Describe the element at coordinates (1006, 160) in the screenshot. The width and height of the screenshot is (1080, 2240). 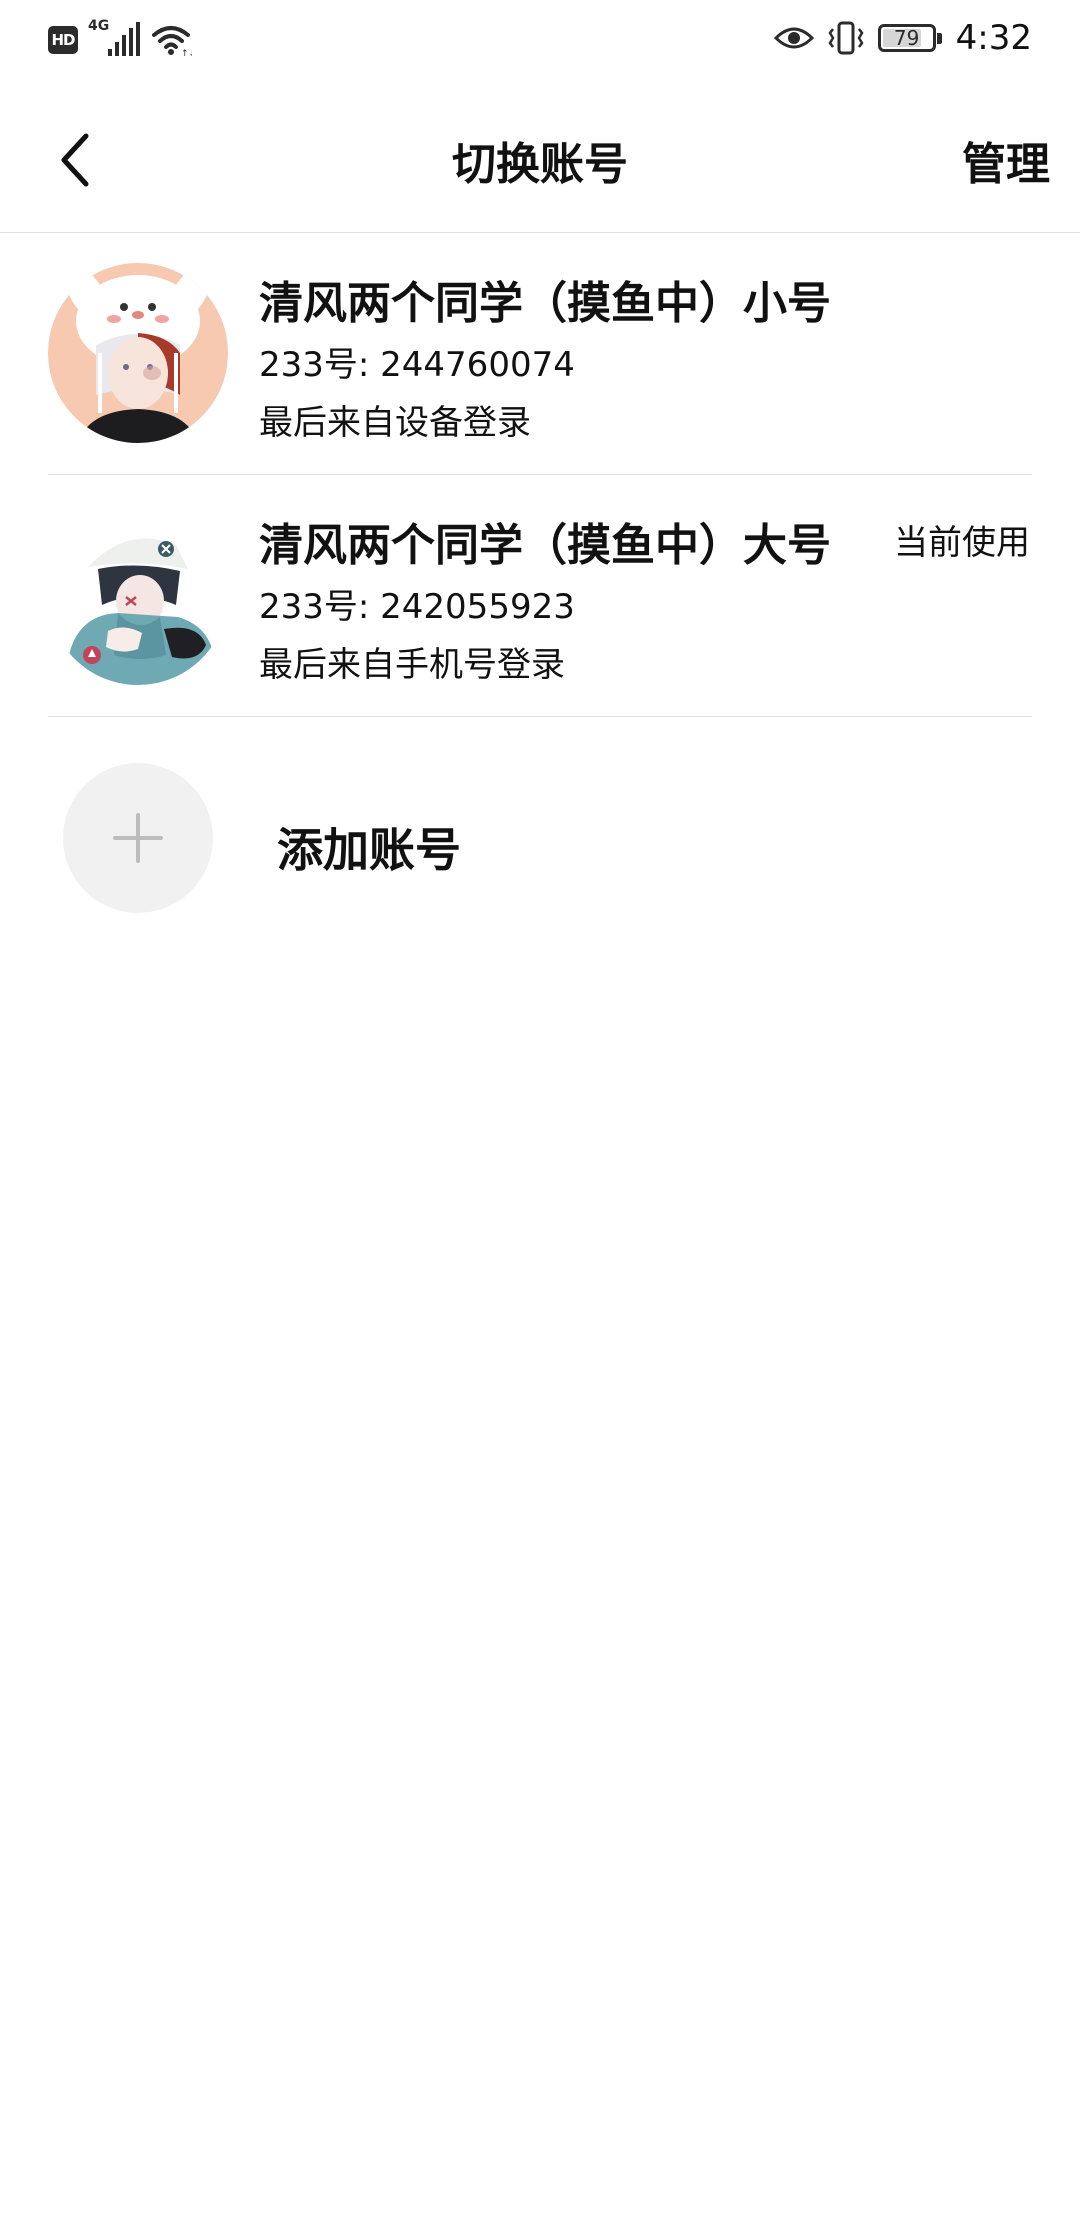
I see `manage-button: 管理` at that location.